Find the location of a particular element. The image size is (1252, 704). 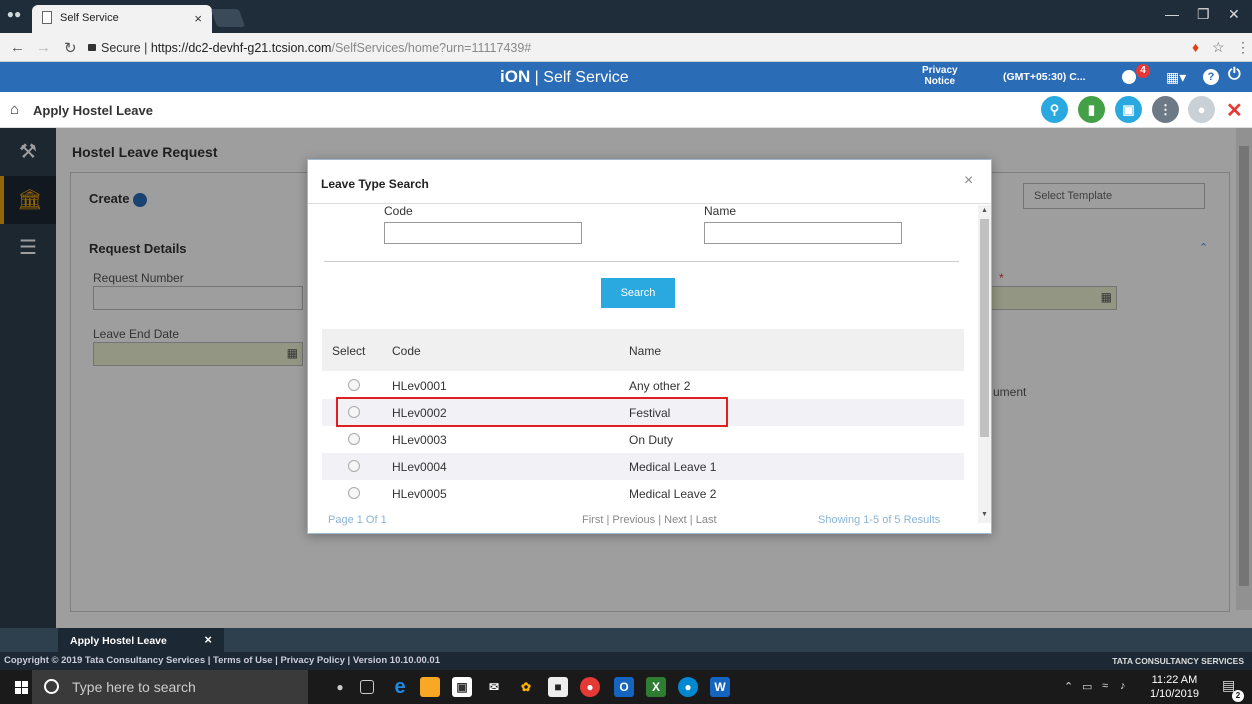

privacy-notice-link: Privacy Notice is located at coordinates (940, 76).